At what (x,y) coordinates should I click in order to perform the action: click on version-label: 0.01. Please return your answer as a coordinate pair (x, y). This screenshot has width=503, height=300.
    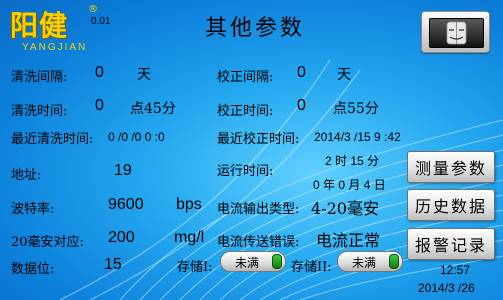
    Looking at the image, I should click on (101, 21).